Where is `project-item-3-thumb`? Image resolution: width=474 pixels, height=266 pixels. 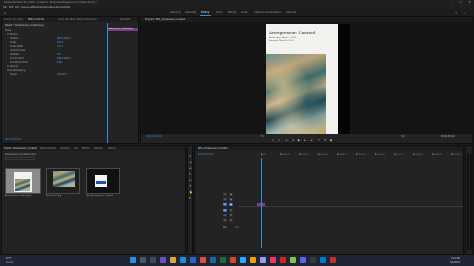
project-item-3-thumb is located at coordinates (103, 181).